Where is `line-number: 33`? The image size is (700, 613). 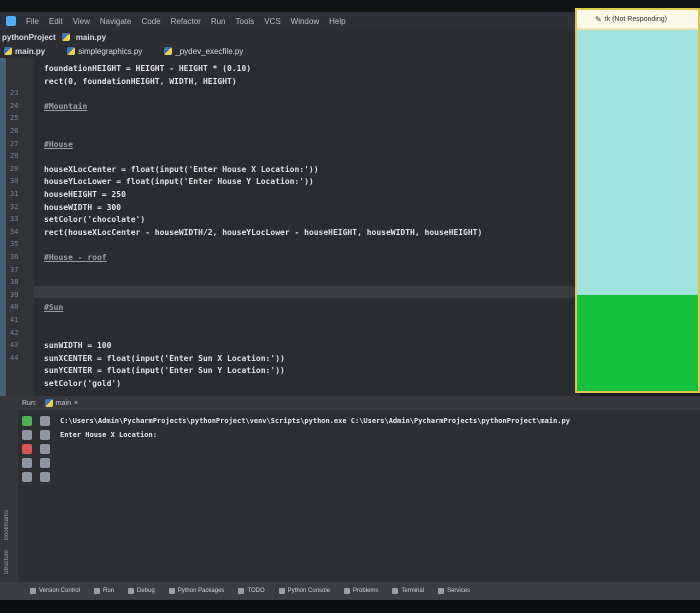 line-number: 33 is located at coordinates (14, 219).